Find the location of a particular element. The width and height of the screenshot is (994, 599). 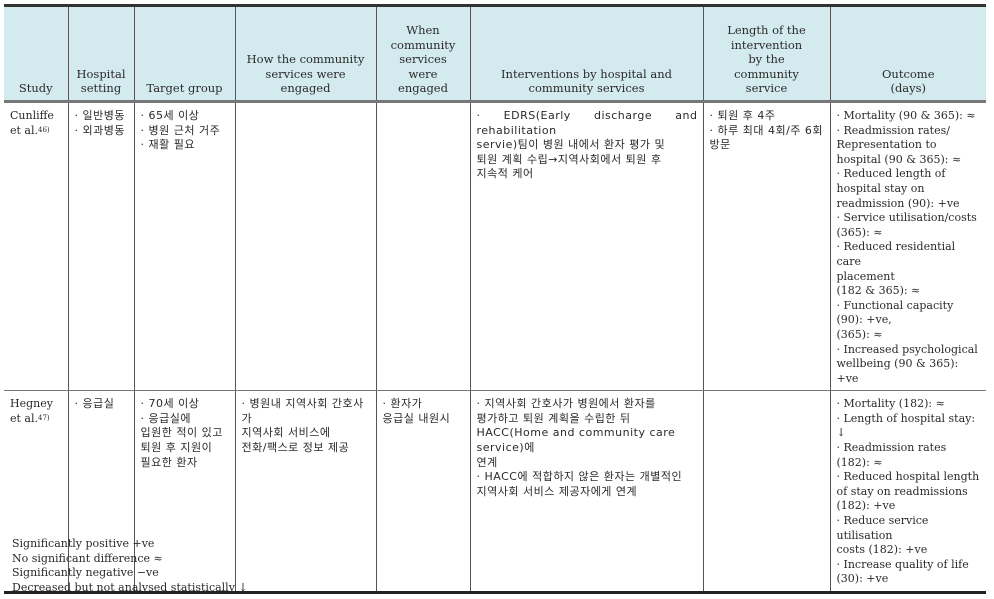

outcome-line: hospital (90 & 365): ≈ is located at coordinates (899, 159).